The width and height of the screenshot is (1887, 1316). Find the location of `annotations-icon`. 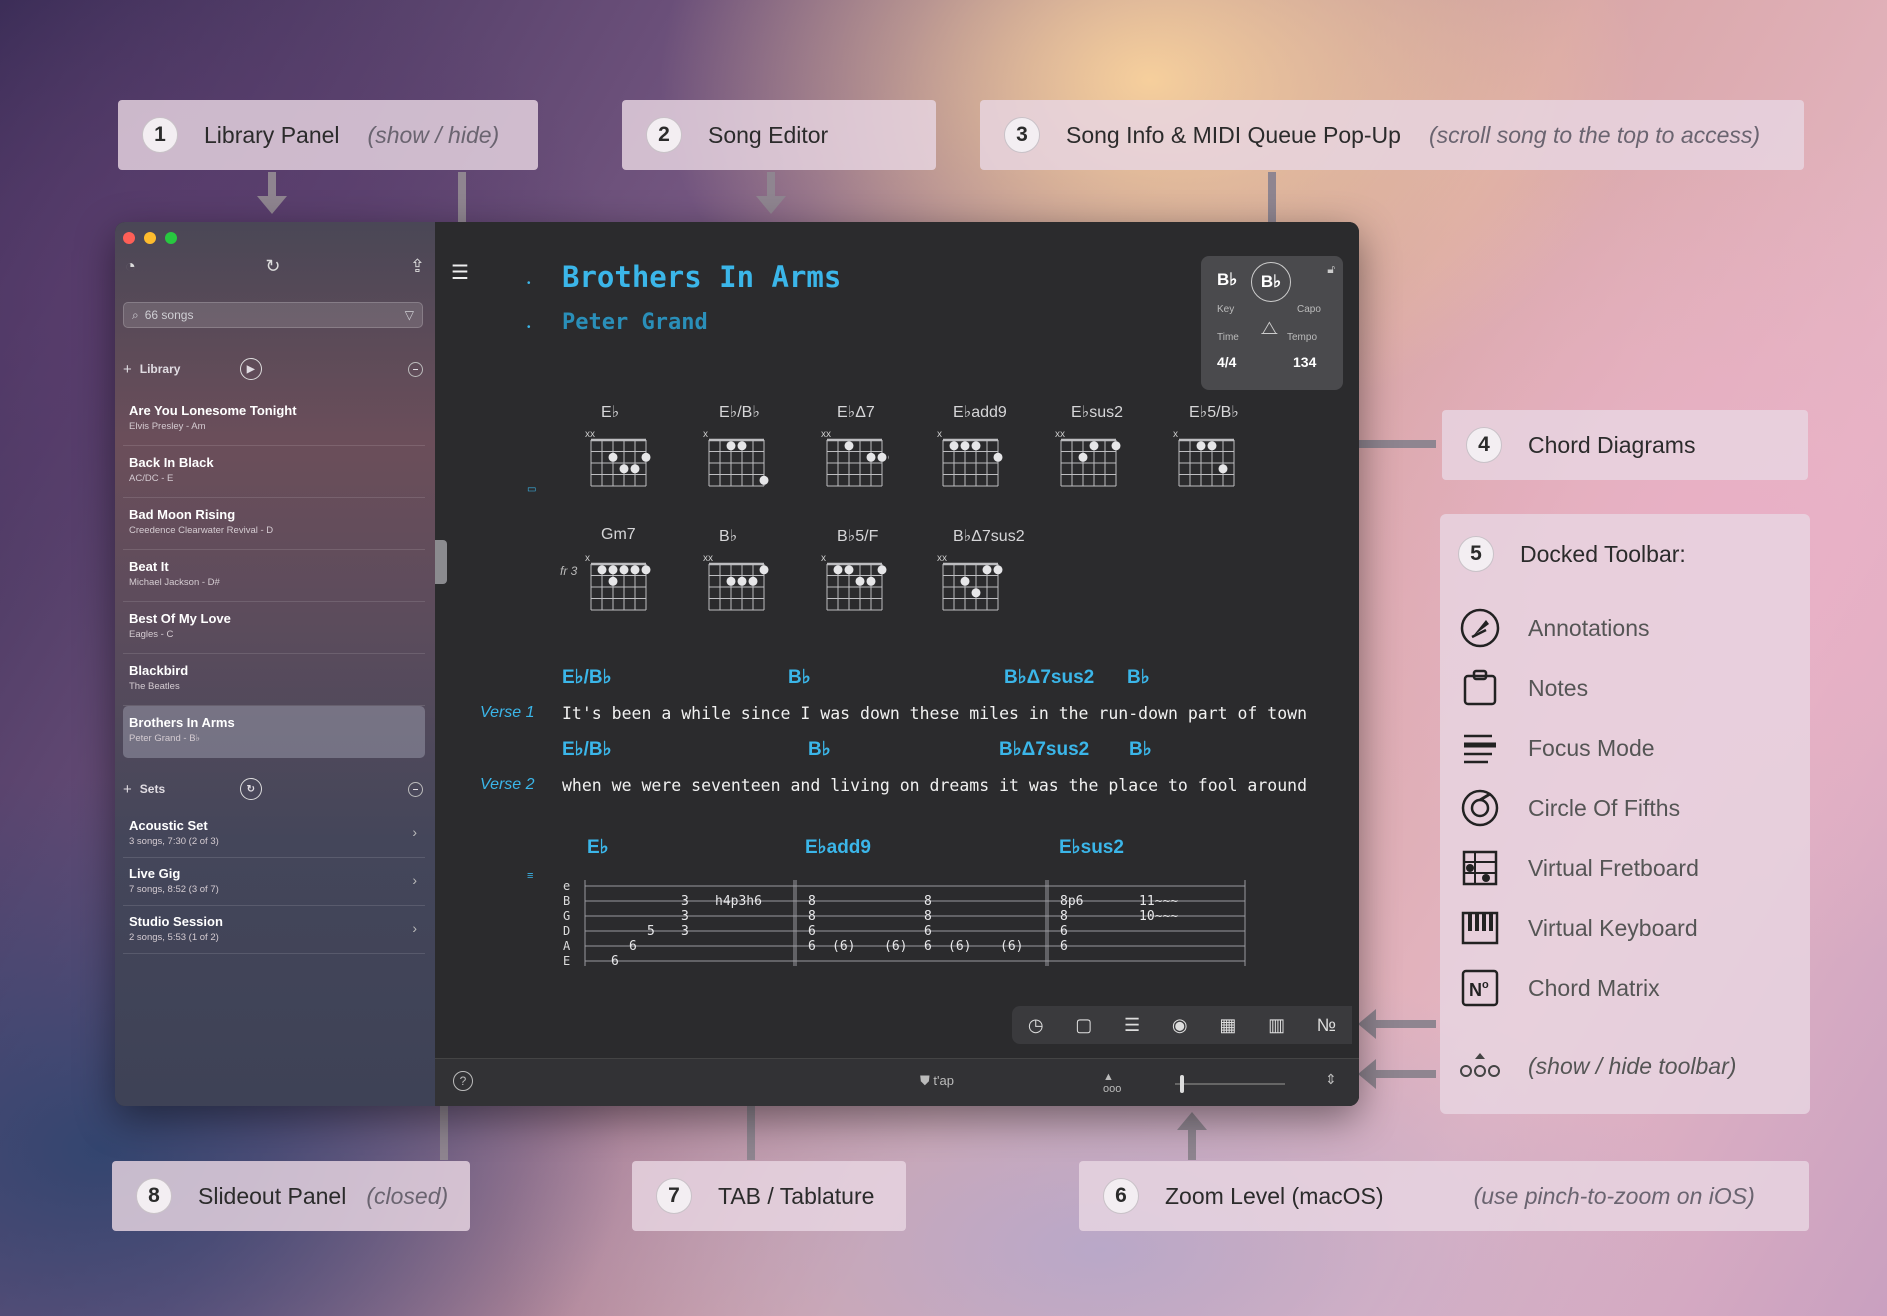

annotations-icon is located at coordinates (1480, 628).